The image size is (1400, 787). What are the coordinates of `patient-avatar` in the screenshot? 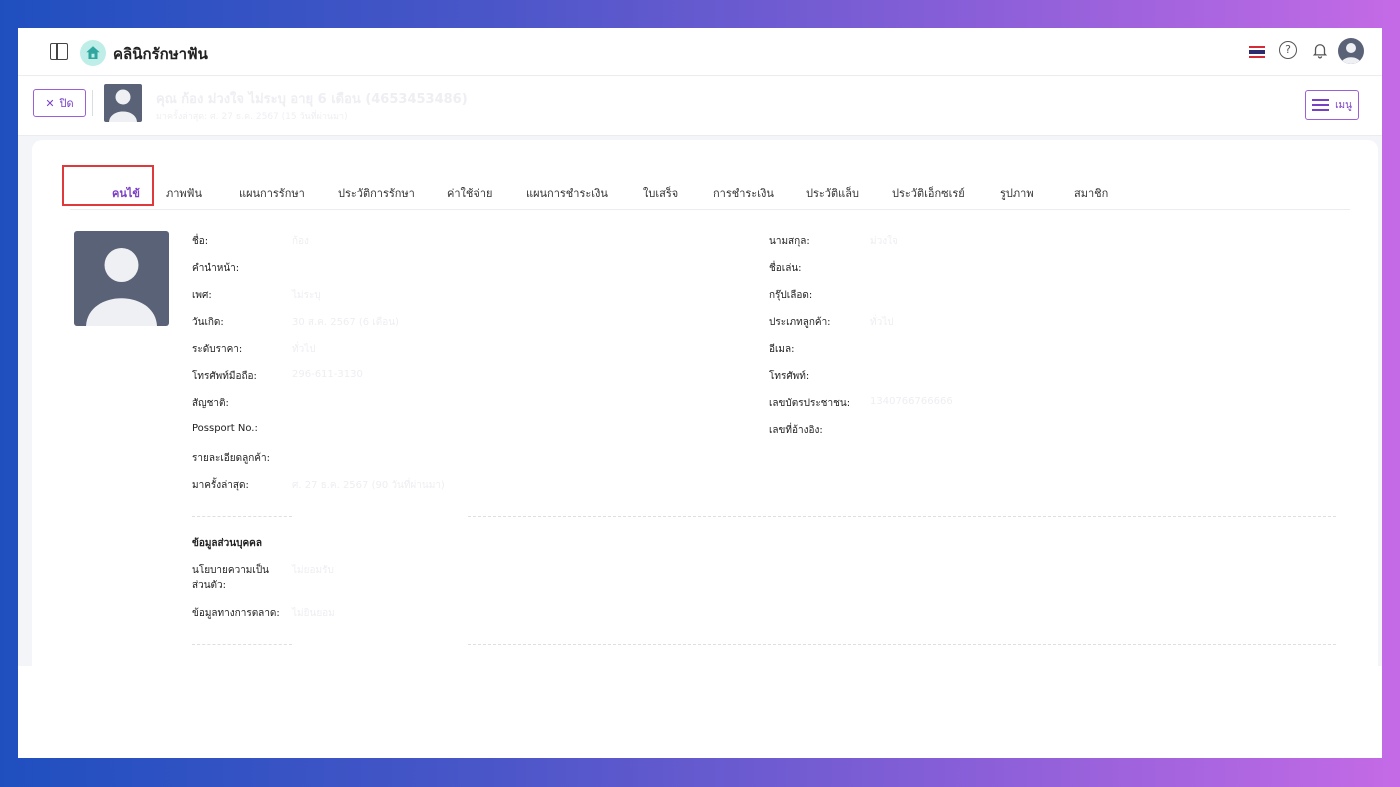 It's located at (123, 103).